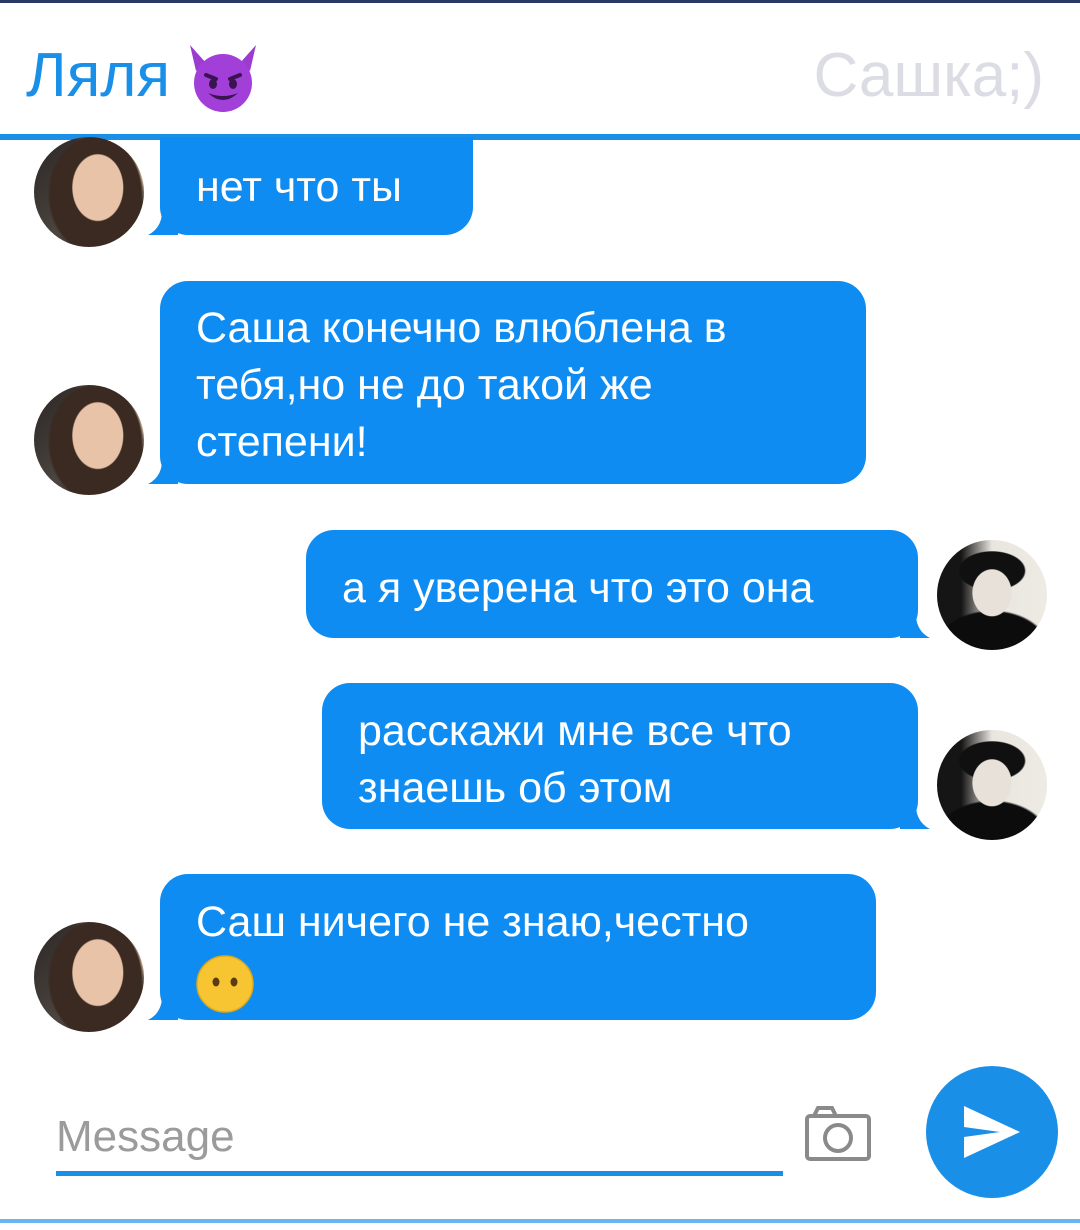 The width and height of the screenshot is (1080, 1230). Describe the element at coordinates (578, 588) in the screenshot. I see `message-text: а я уверена что это она` at that location.